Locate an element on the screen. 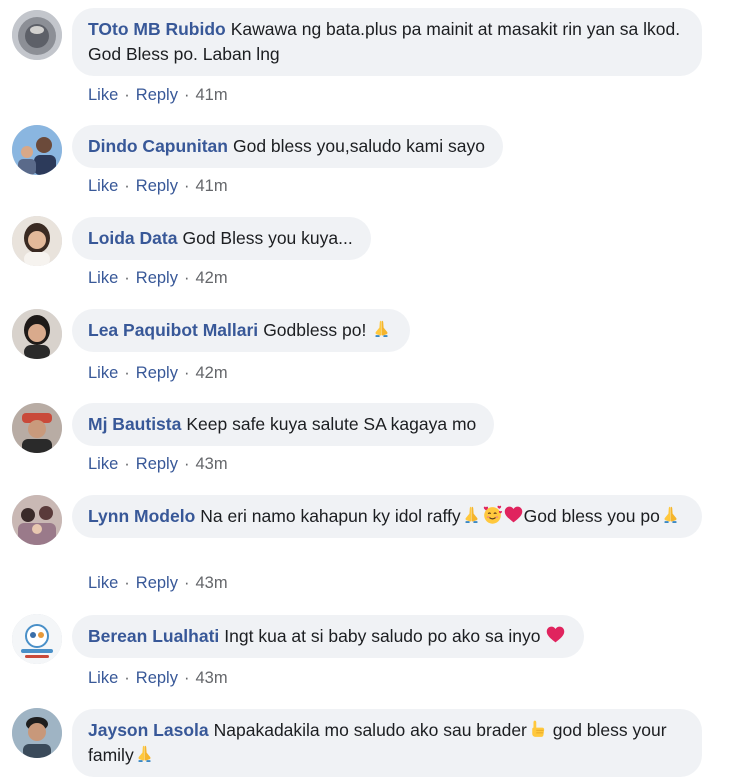 The height and width of the screenshot is (784, 750). comment-text: Keep safe kuya salute SA kagaya mo is located at coordinates (331, 424).